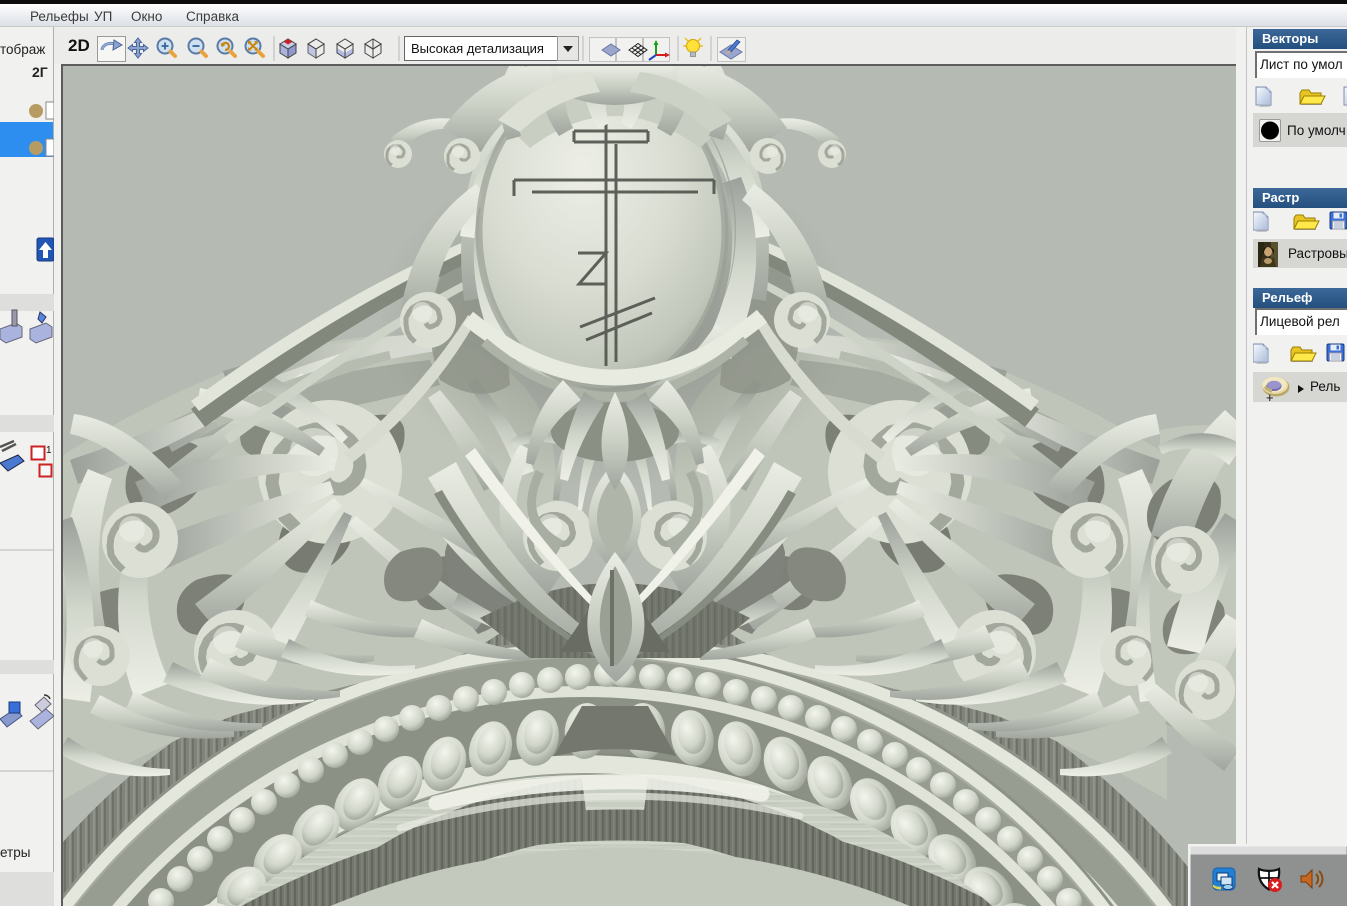  I want to click on svg-text: 1, so click(49, 450).